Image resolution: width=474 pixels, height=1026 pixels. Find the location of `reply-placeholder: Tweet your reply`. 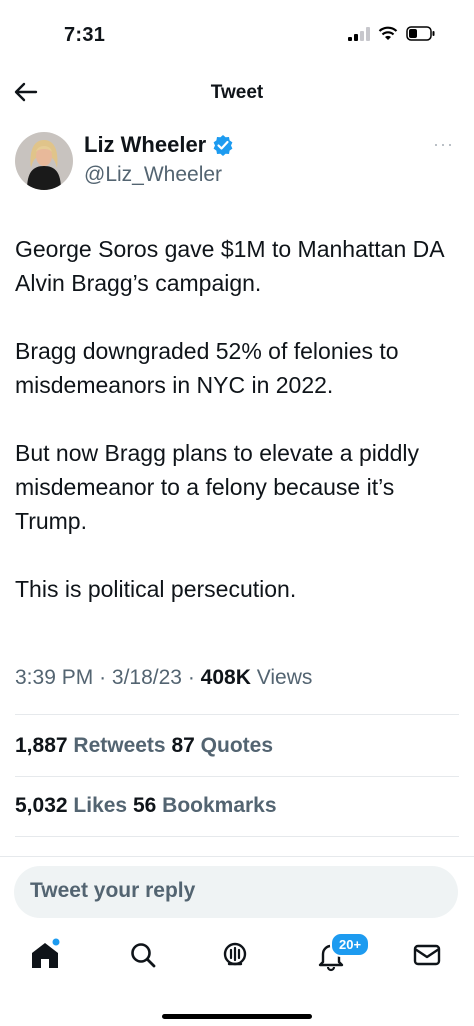

reply-placeholder: Tweet your reply is located at coordinates (113, 890).